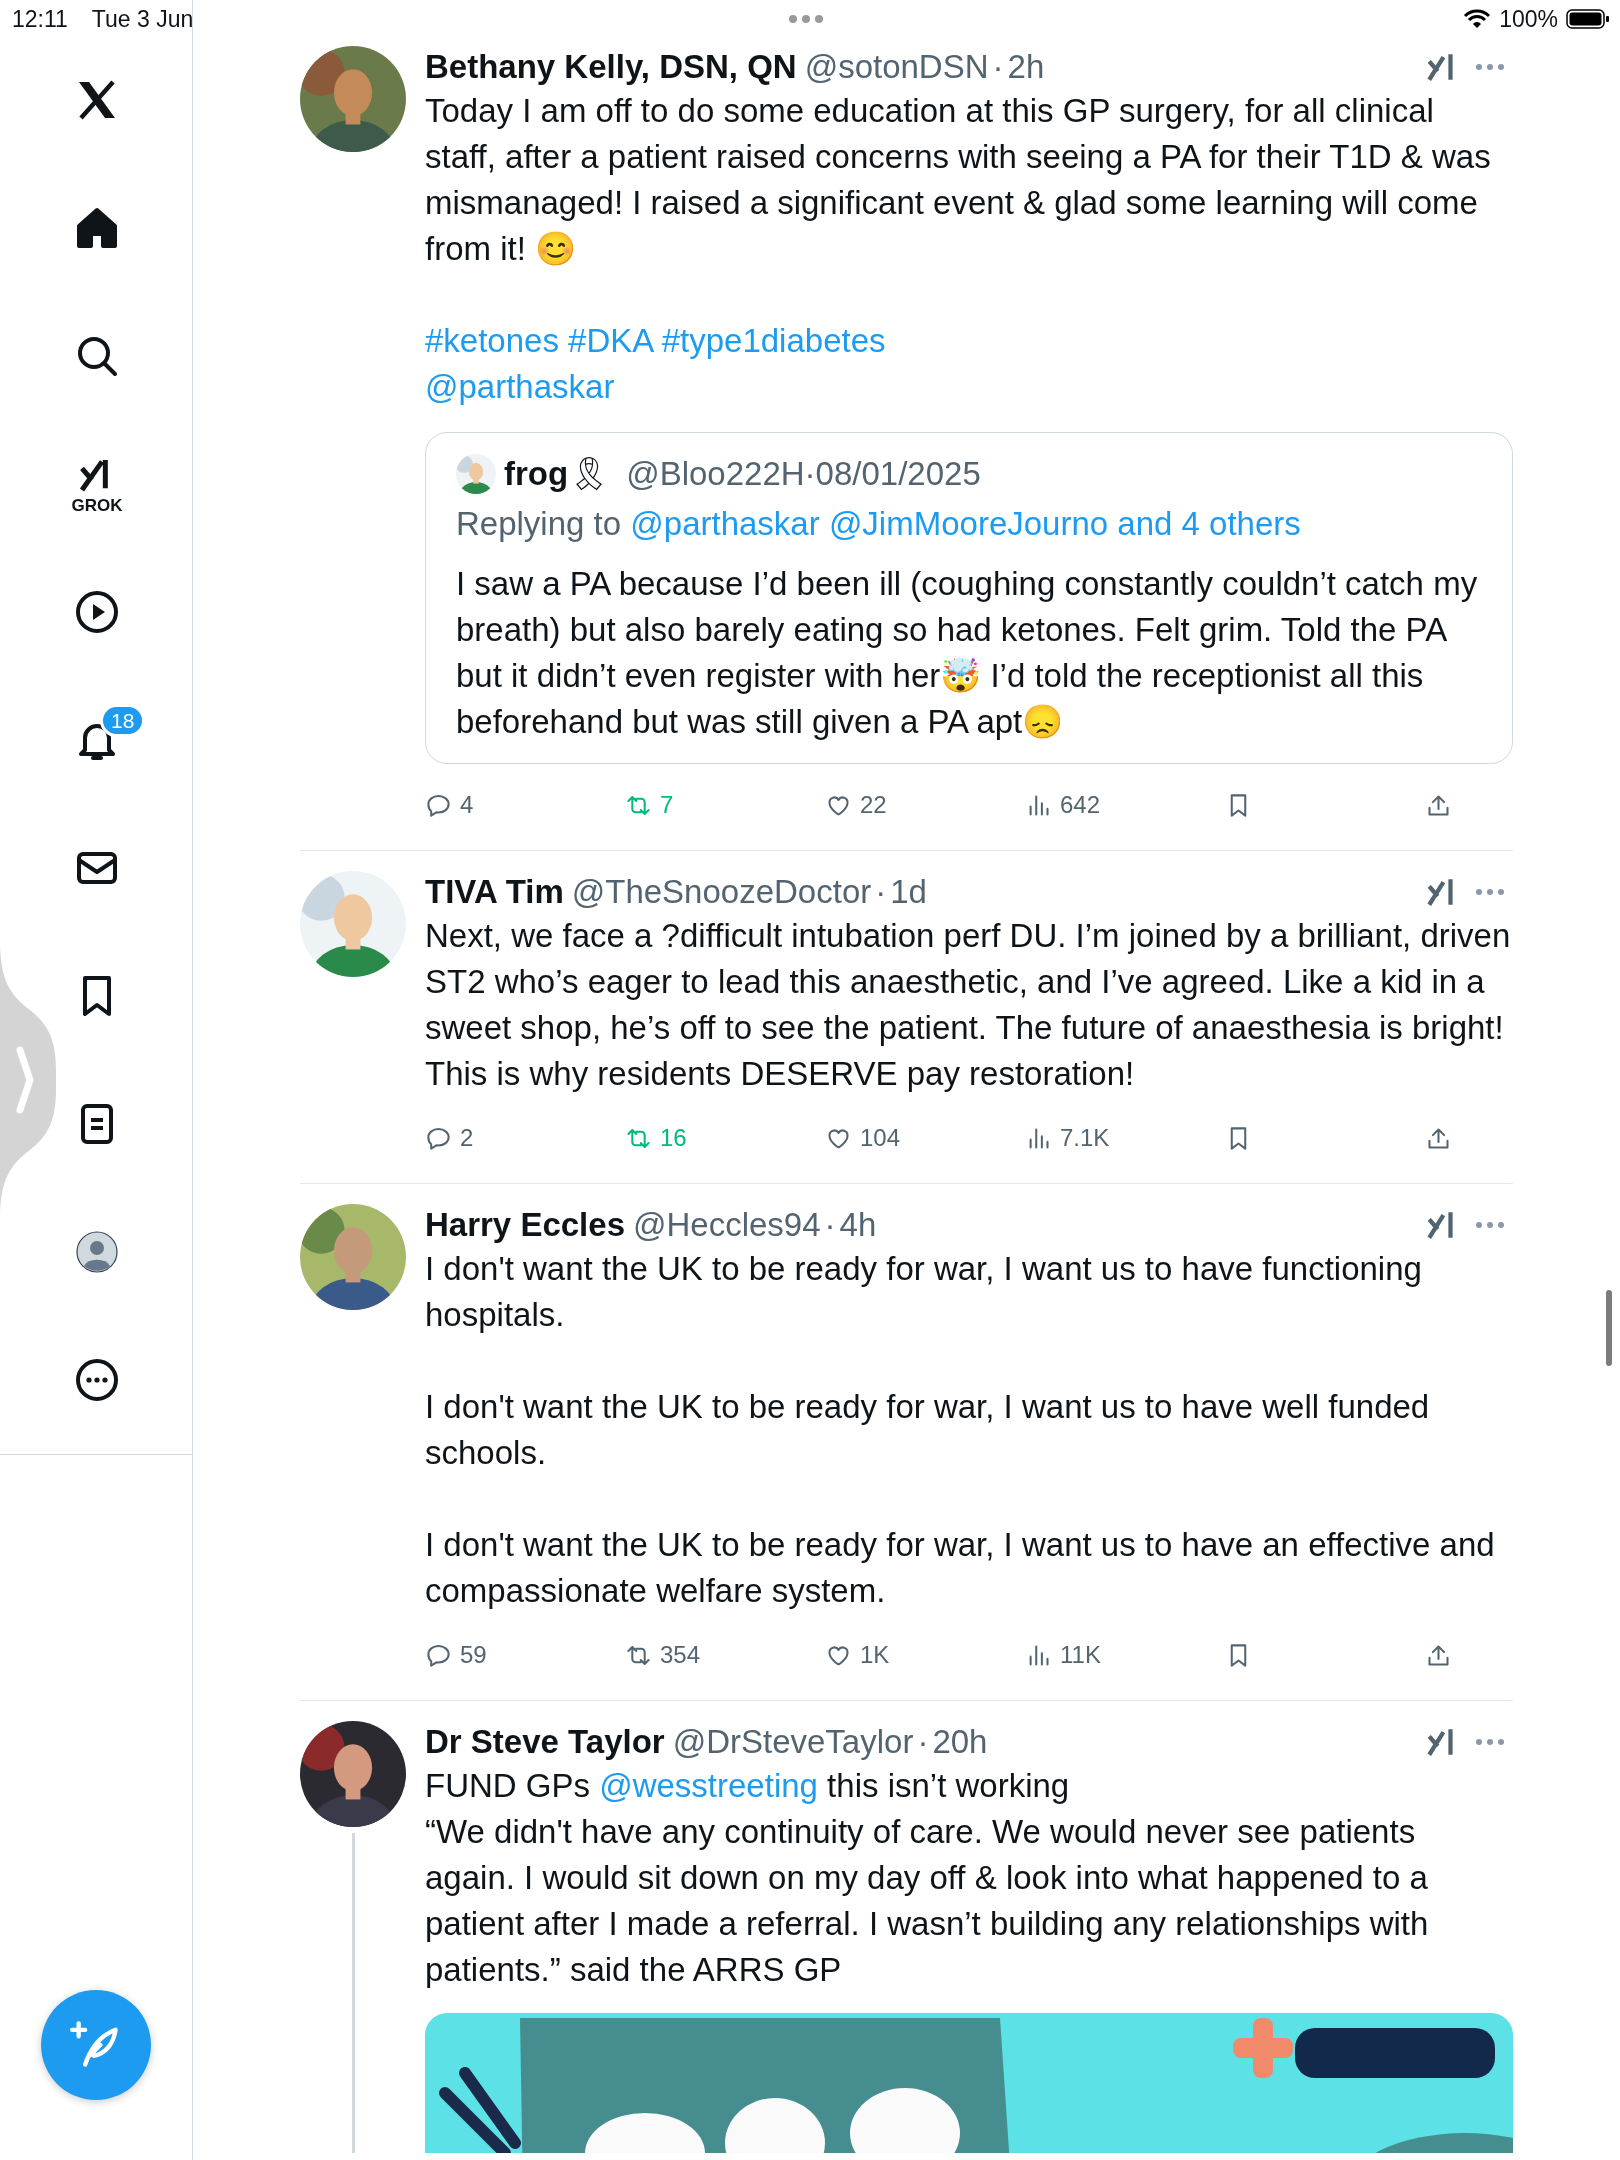 The height and width of the screenshot is (2160, 1620). Describe the element at coordinates (545, 1742) in the screenshot. I see `author-name: Dr Steve Taylor` at that location.